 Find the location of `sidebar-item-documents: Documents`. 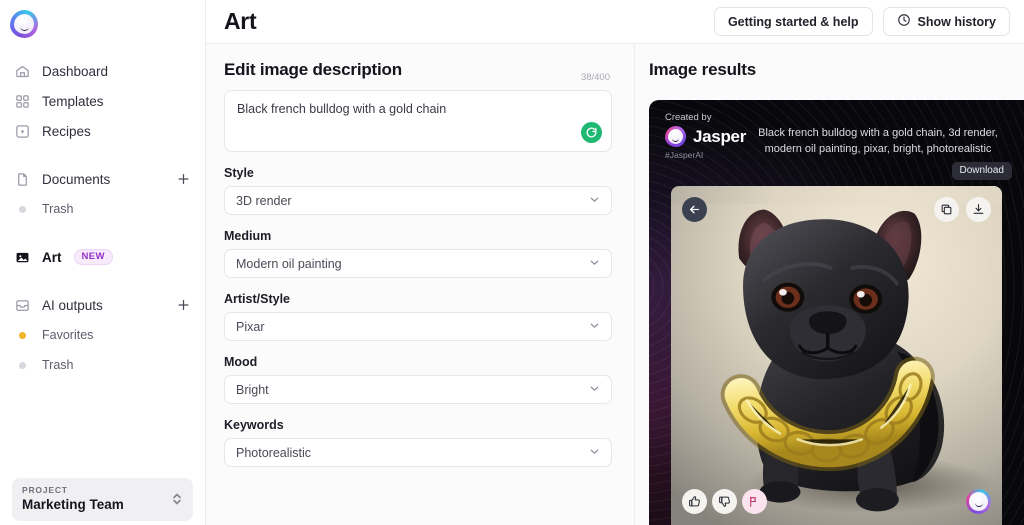

sidebar-item-documents: Documents is located at coordinates (102, 179).